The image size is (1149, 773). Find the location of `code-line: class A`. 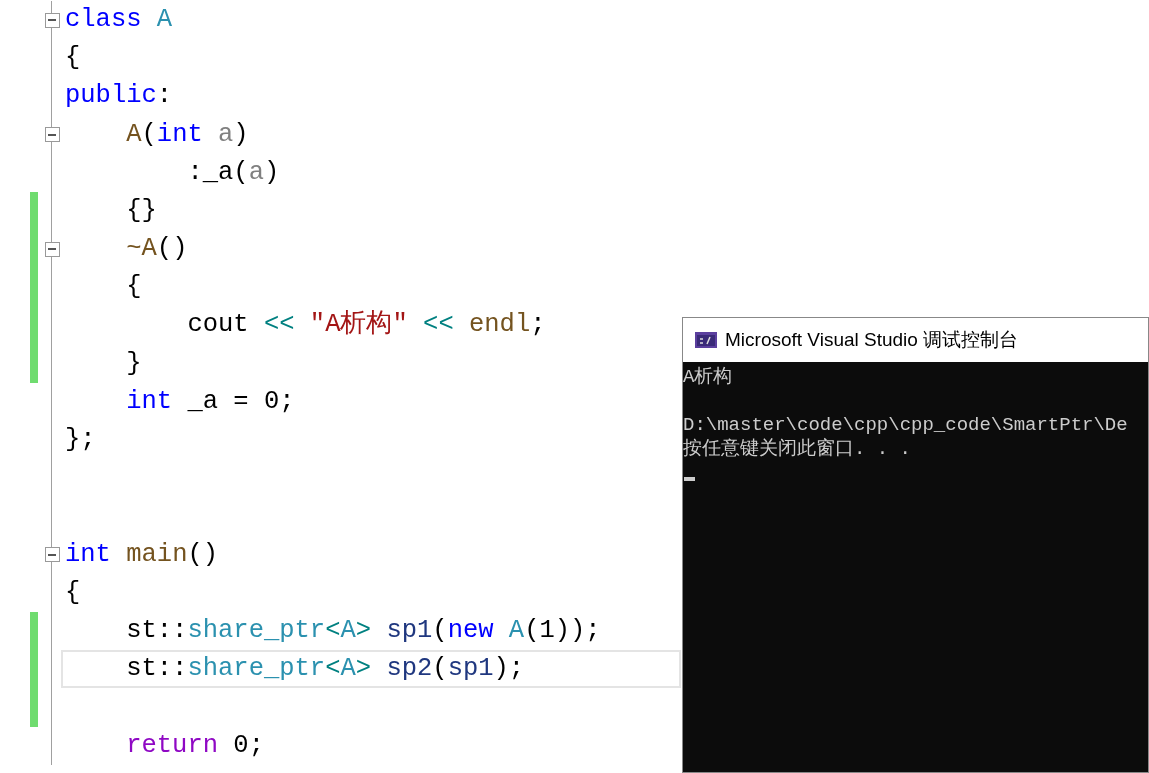

code-line: class A is located at coordinates (119, 19).